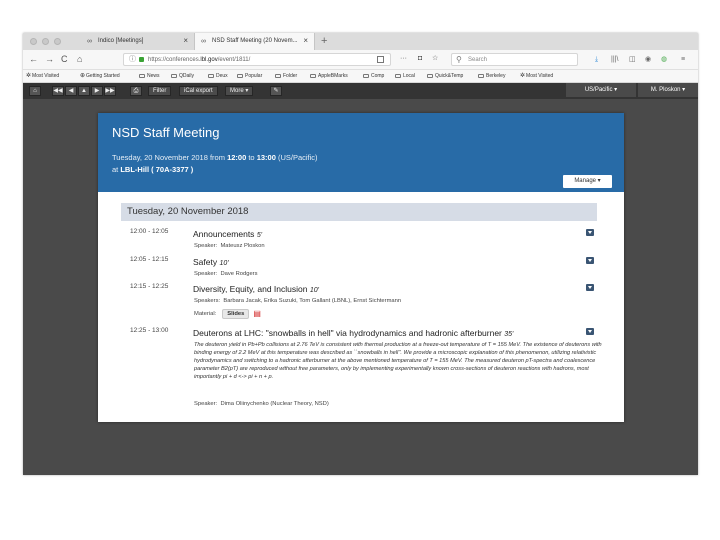 This screenshot has width=720, height=540. Describe the element at coordinates (324, 41) in the screenshot. I see `new-tab-button: +` at that location.